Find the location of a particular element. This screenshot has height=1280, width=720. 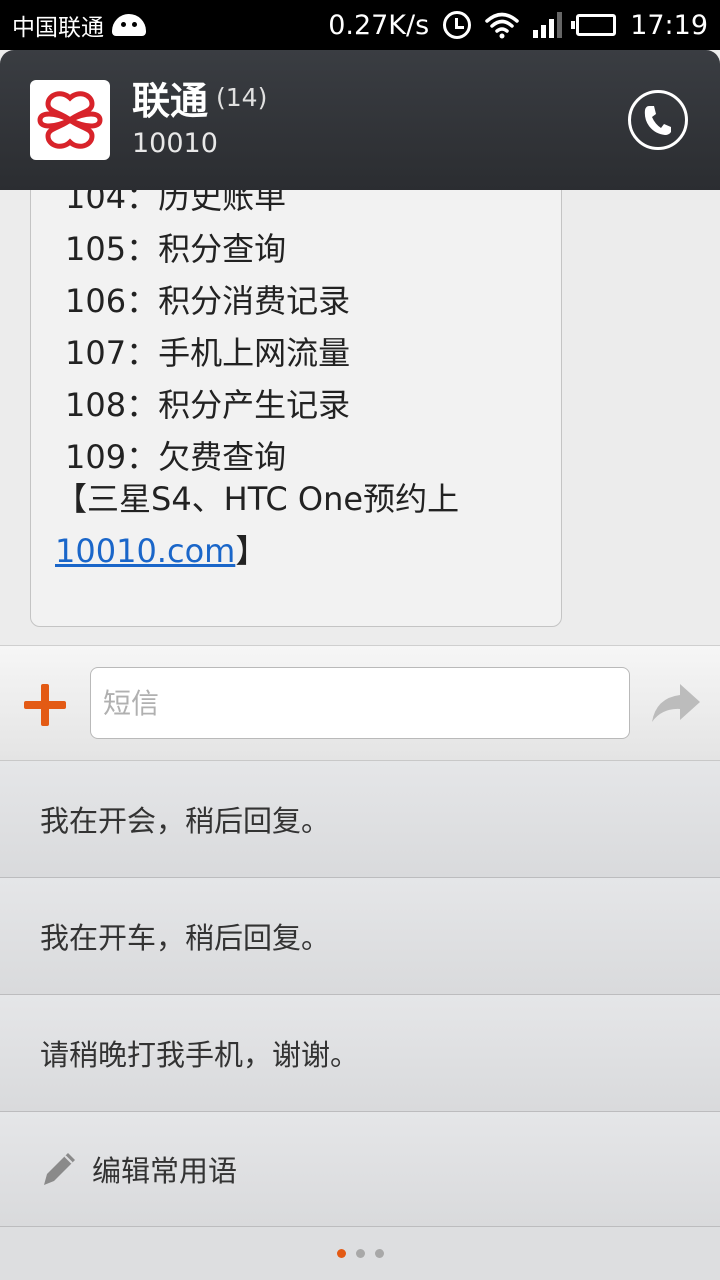

sms-input is located at coordinates (360, 703).